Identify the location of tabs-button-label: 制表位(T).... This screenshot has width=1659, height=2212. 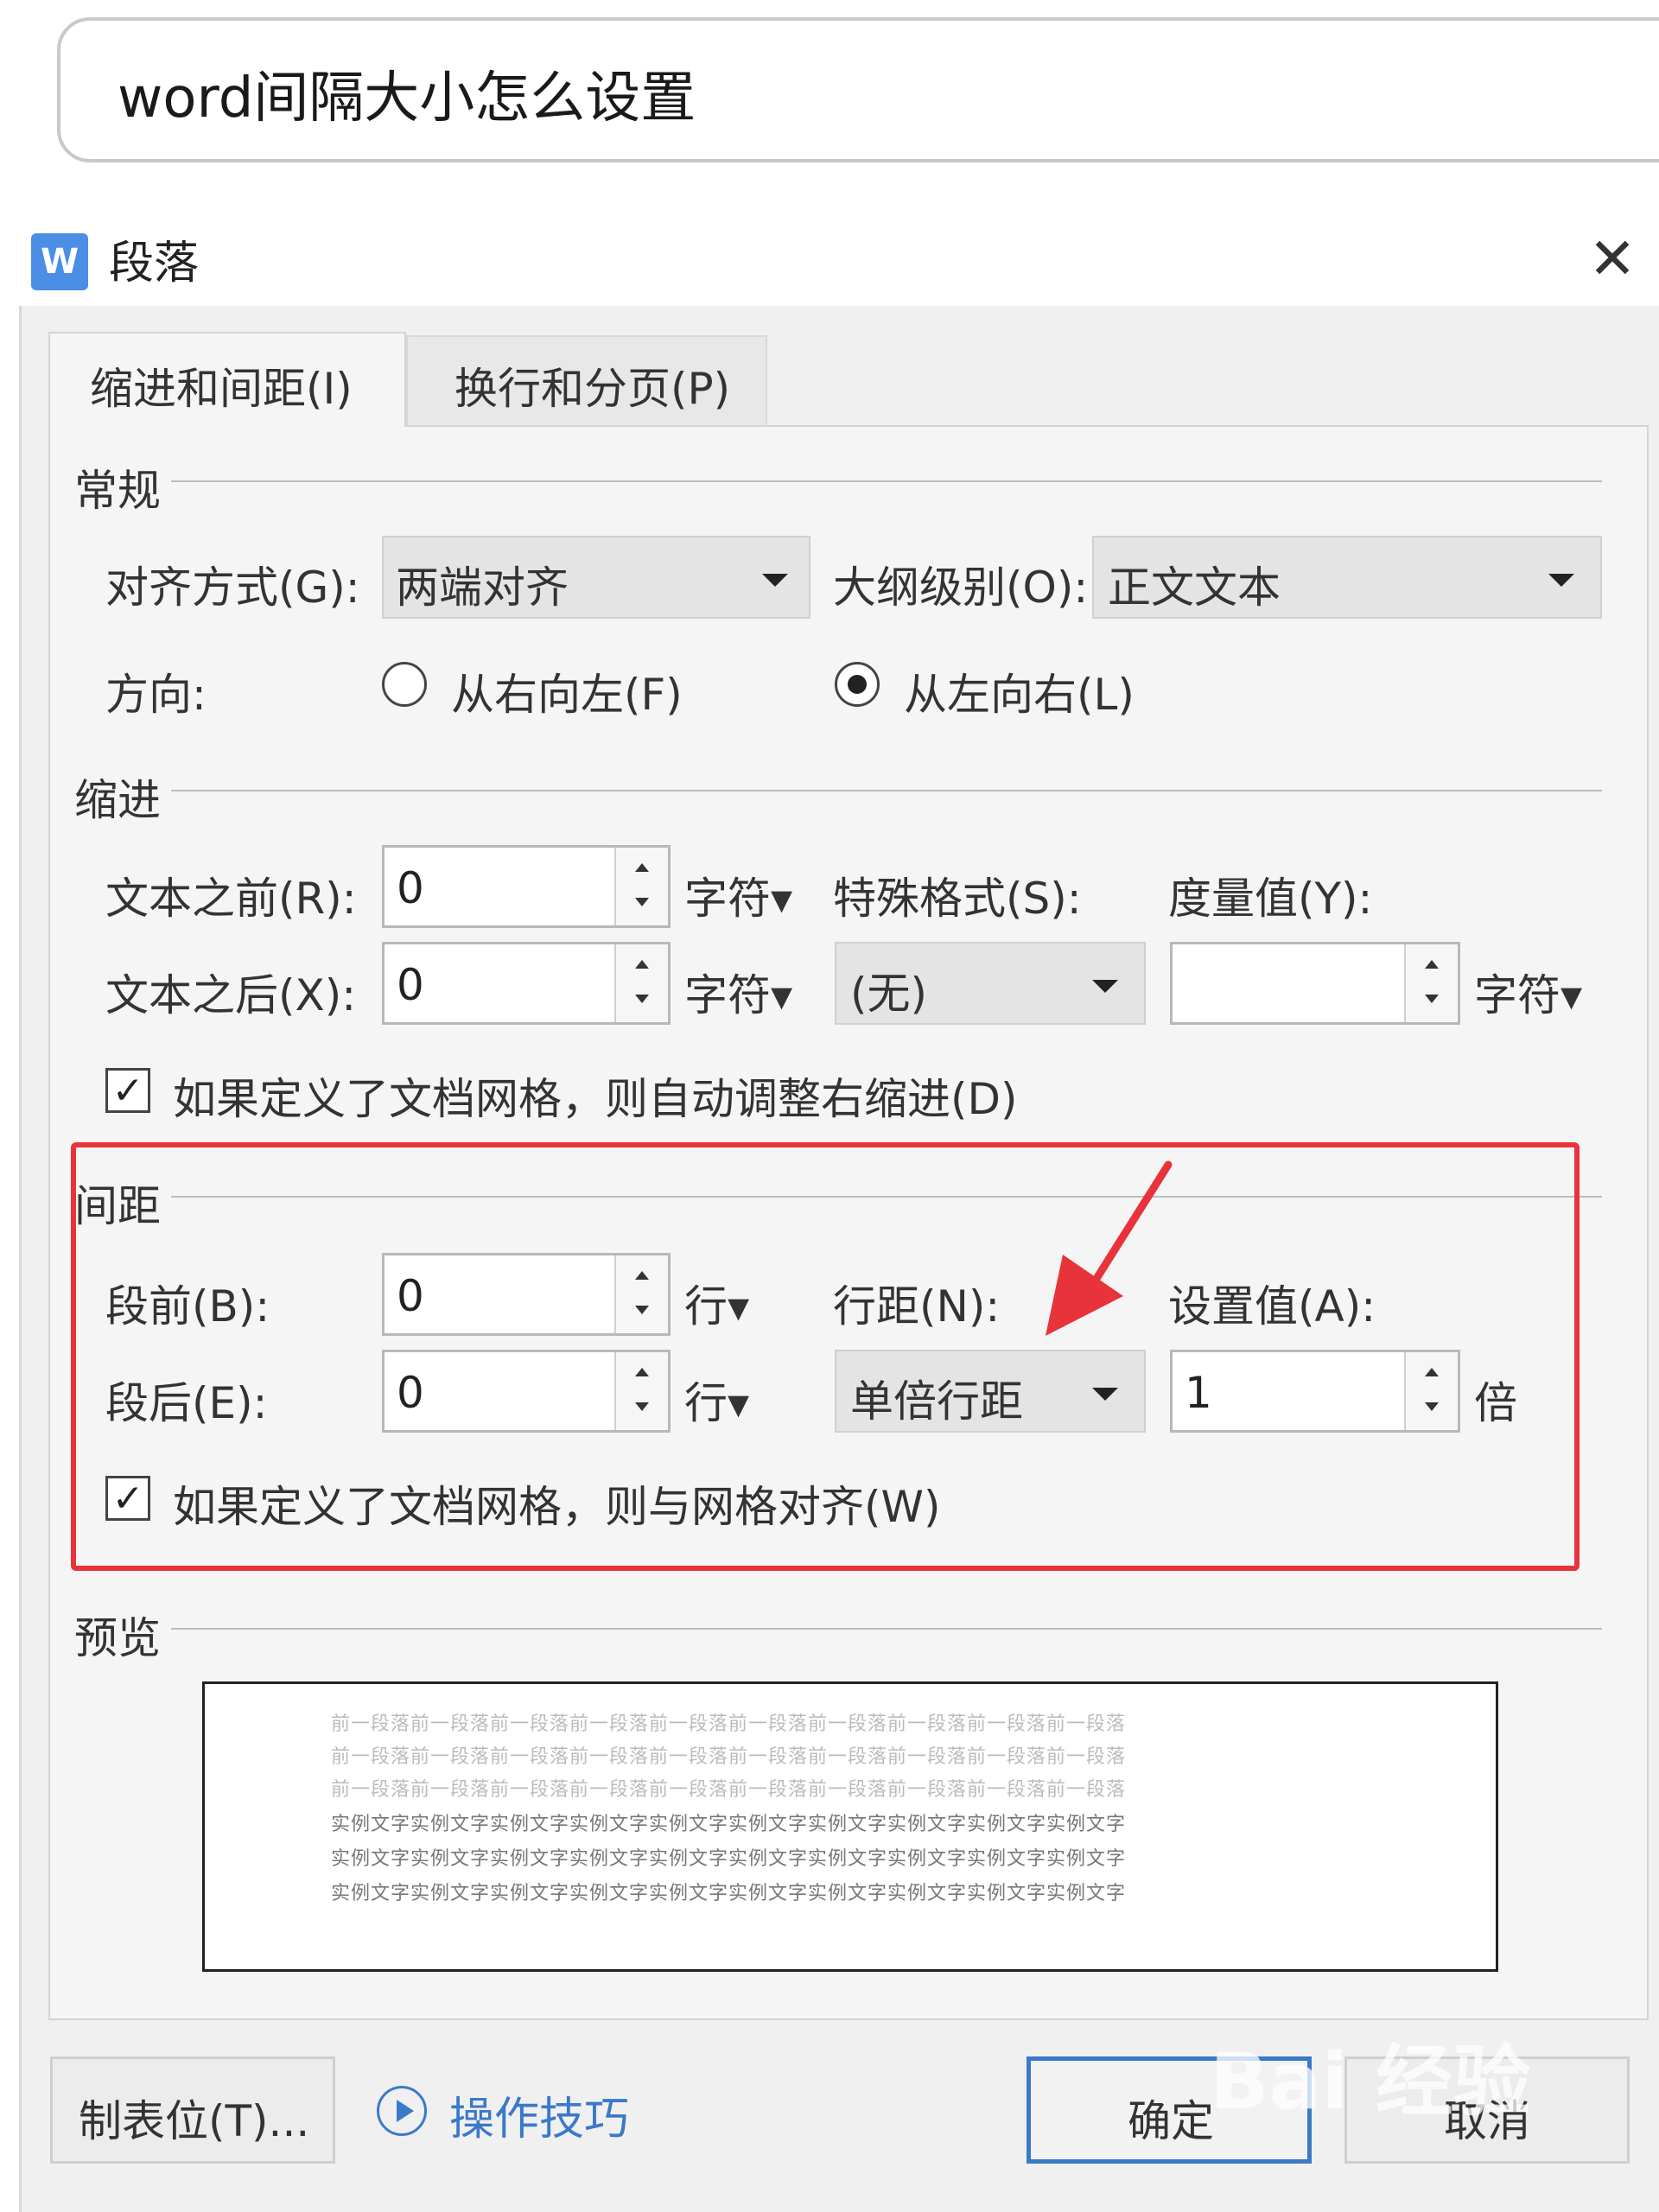
(194, 2121).